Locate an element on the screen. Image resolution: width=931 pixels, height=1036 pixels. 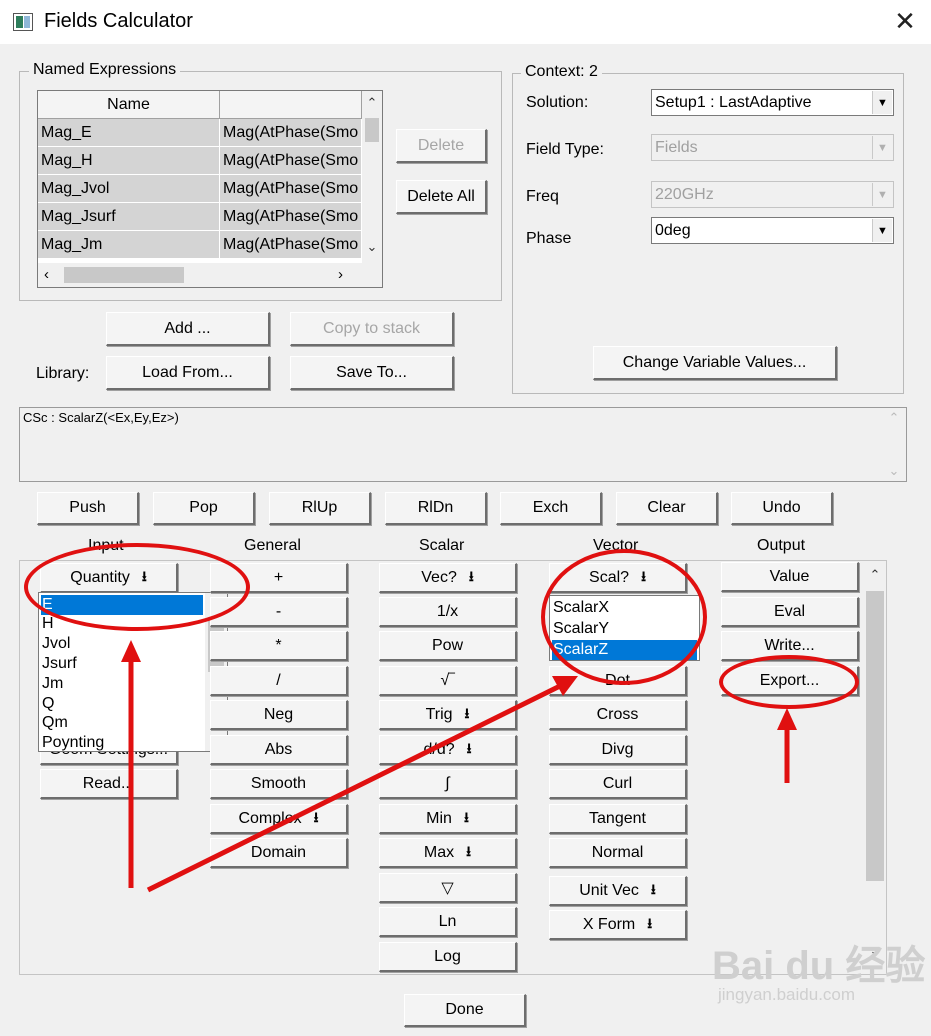
pop-button: Pop is located at coordinates (204, 508).